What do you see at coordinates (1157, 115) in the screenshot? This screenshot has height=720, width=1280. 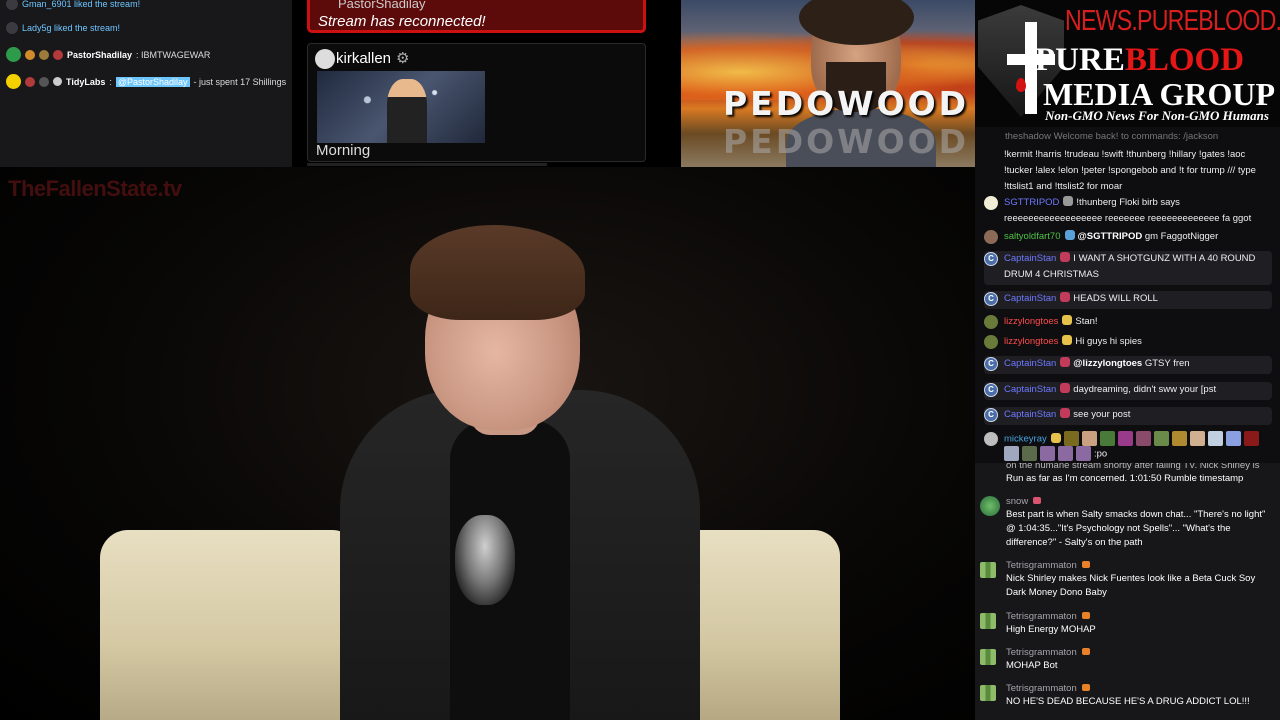 I see `logo-tagline: Non-GMO News For Non-GMO Humans` at bounding box center [1157, 115].